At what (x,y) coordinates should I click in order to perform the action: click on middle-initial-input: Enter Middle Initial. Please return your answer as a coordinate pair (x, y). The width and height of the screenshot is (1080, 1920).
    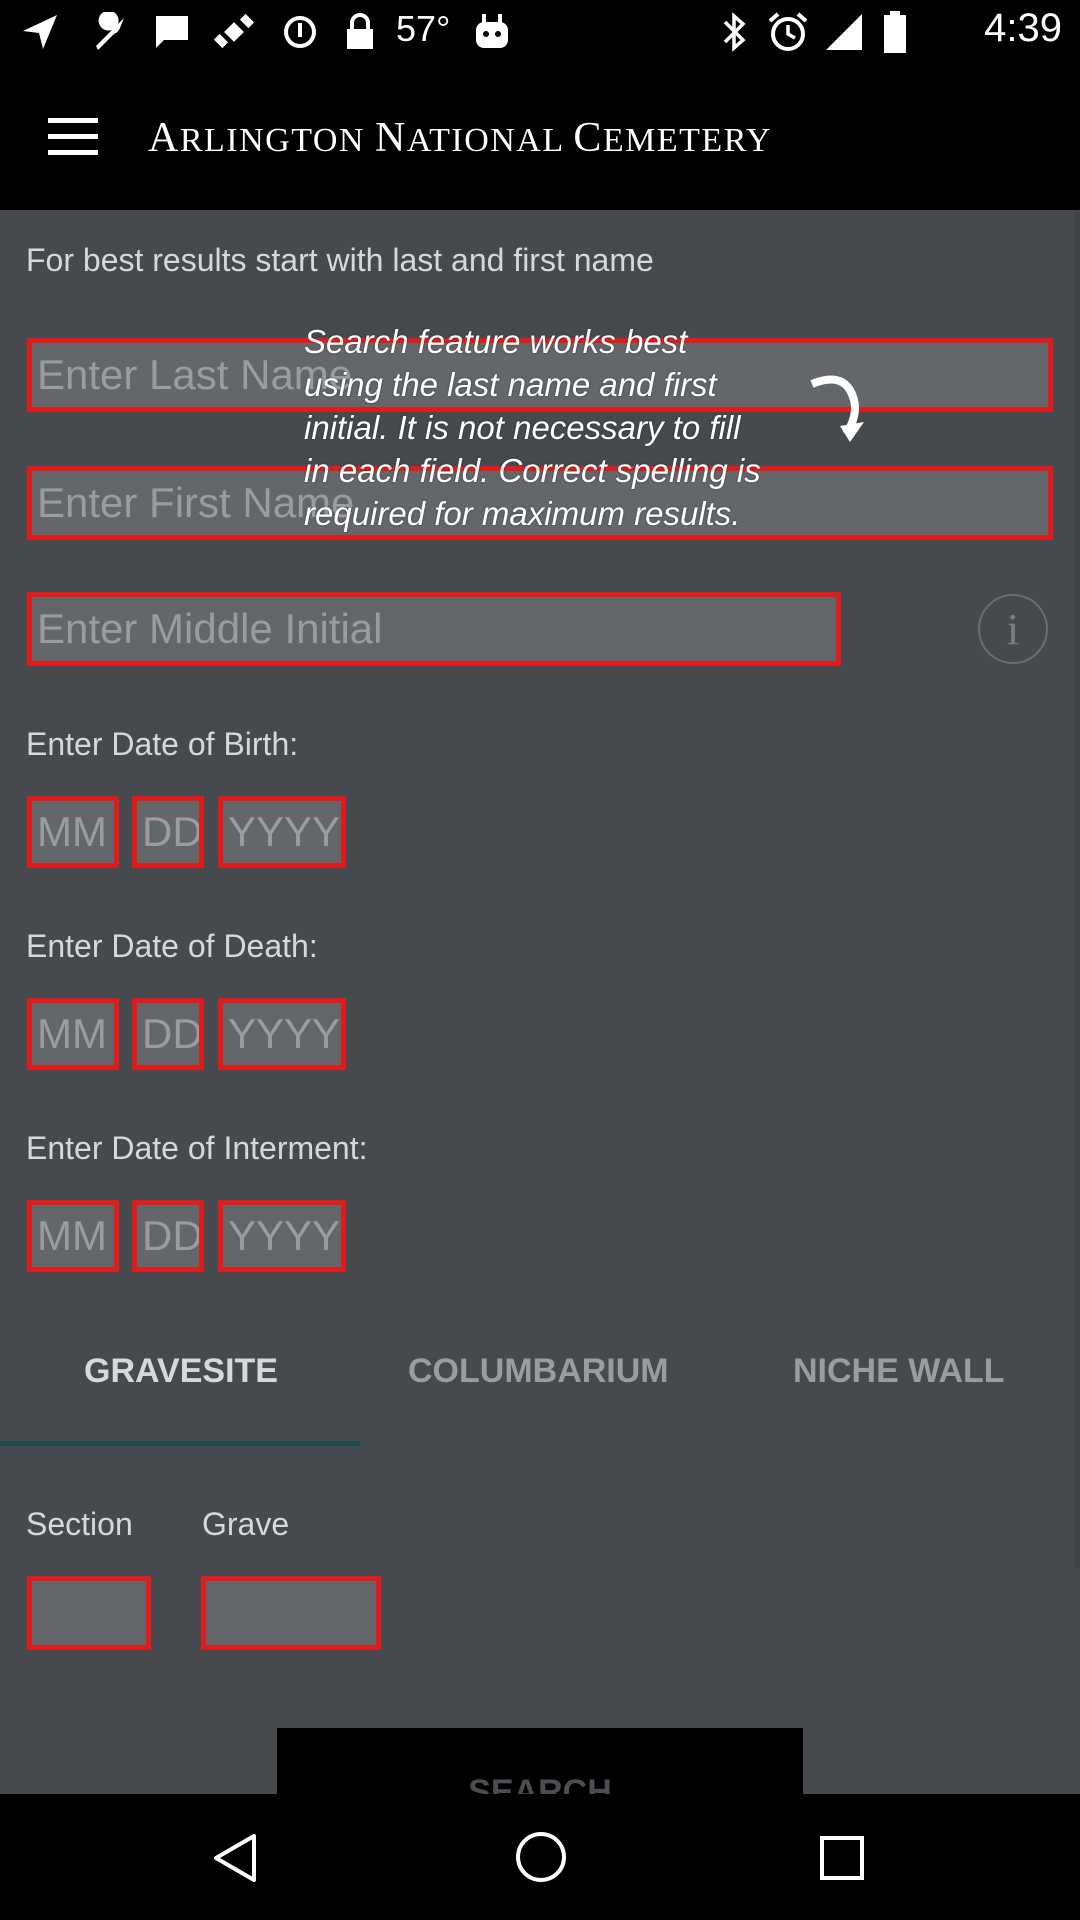
    Looking at the image, I should click on (434, 629).